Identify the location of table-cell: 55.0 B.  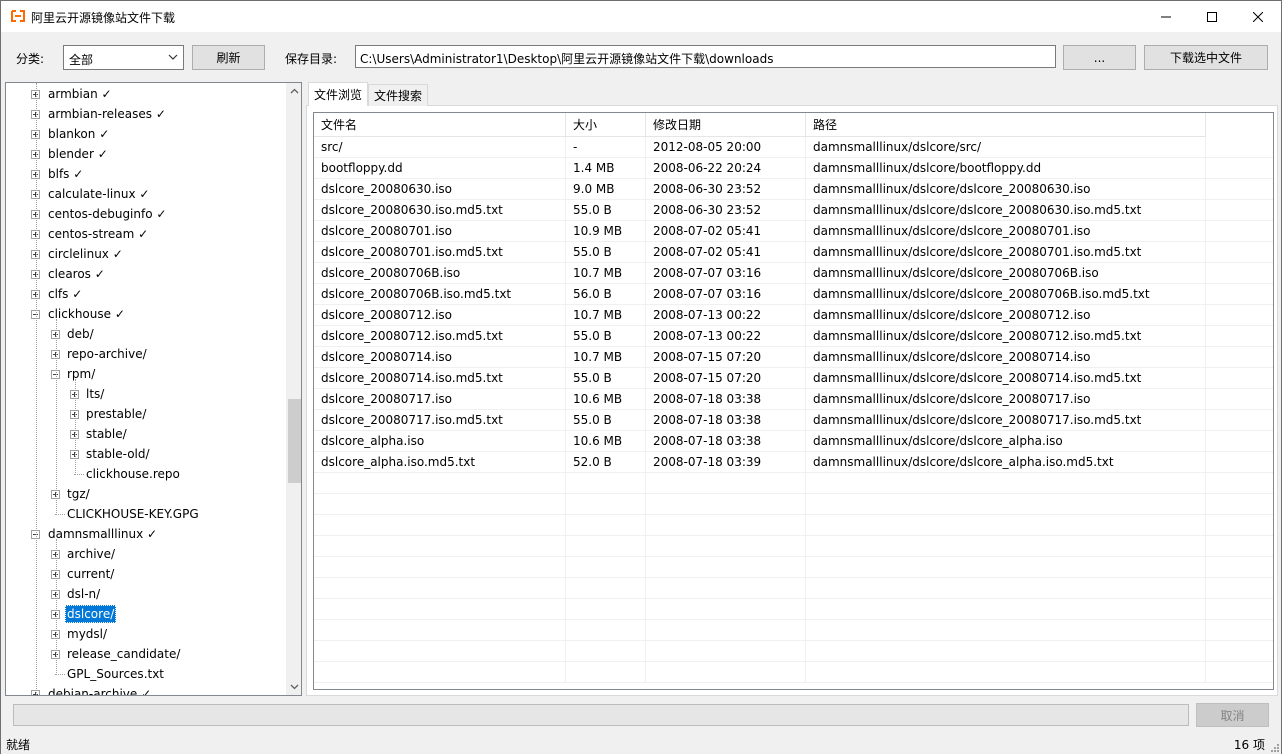
(606, 252).